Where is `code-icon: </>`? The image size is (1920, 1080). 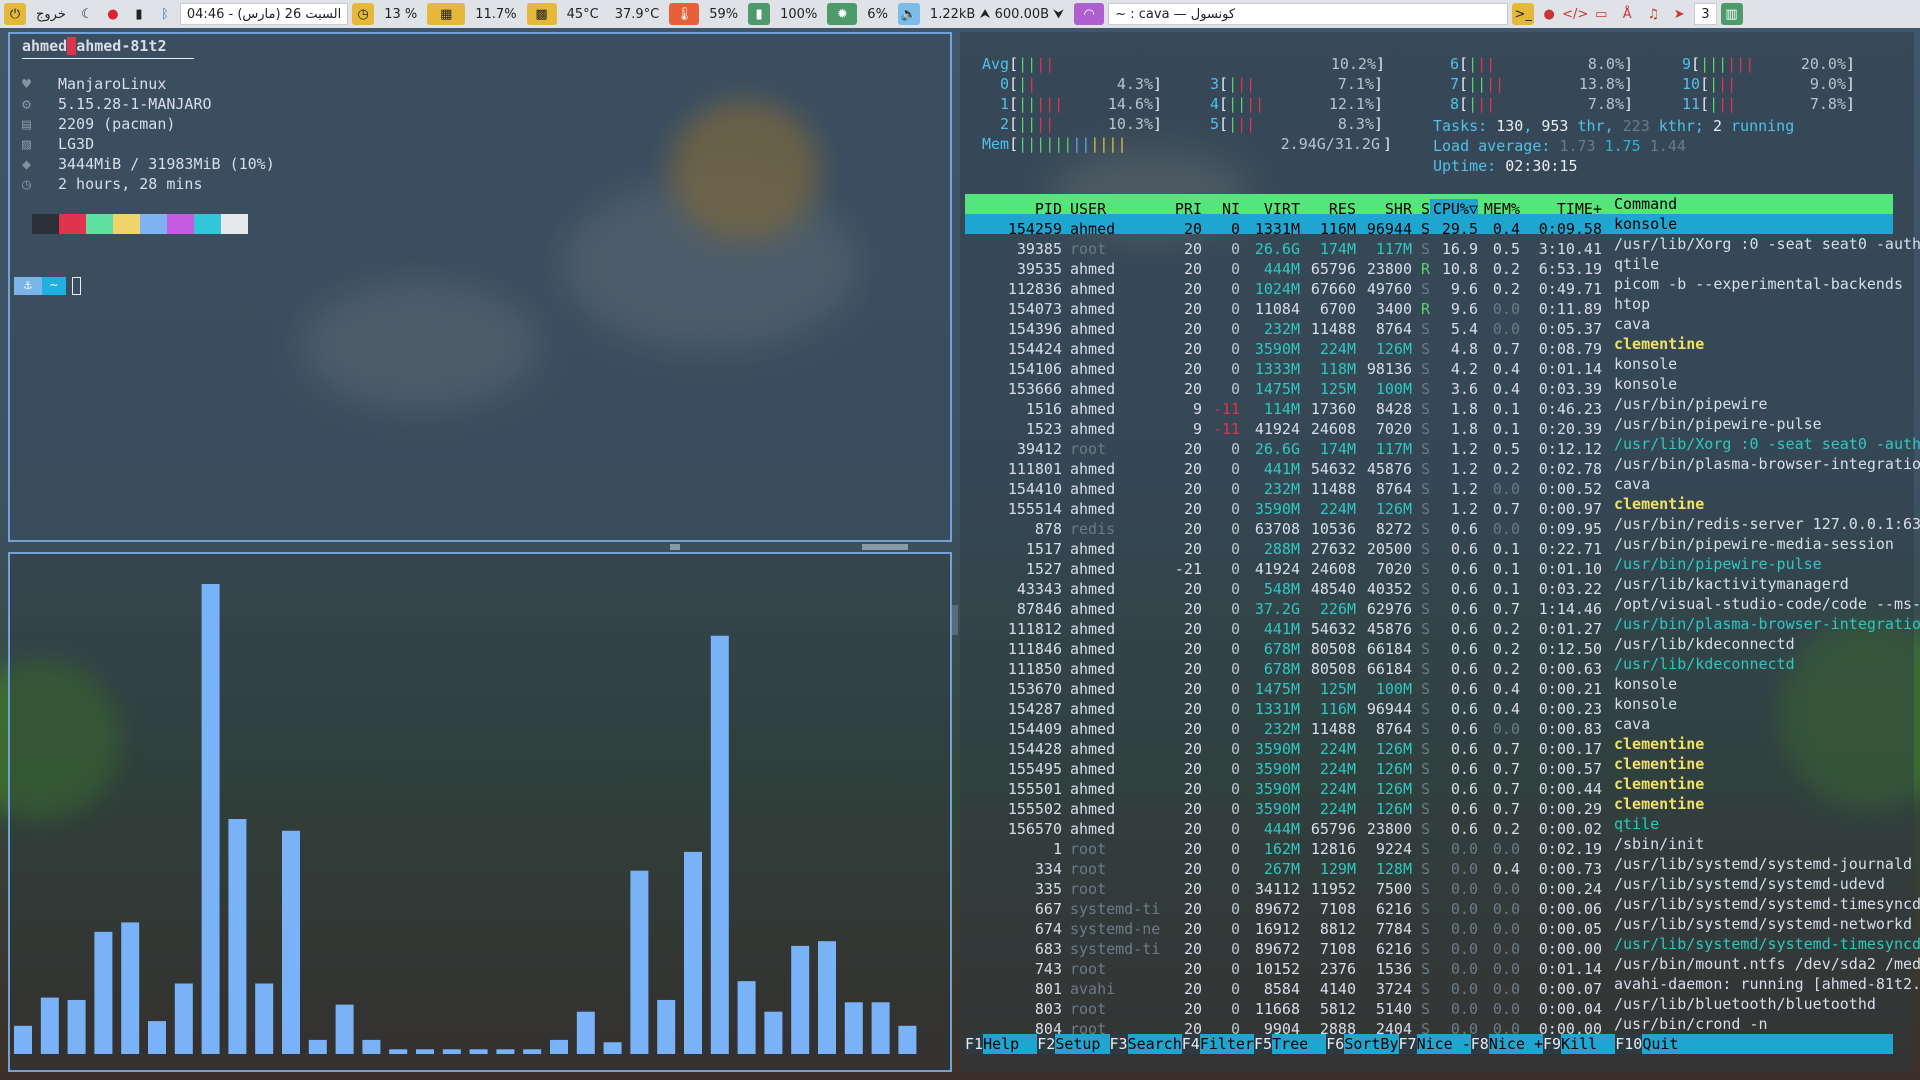 code-icon: </> is located at coordinates (1575, 14).